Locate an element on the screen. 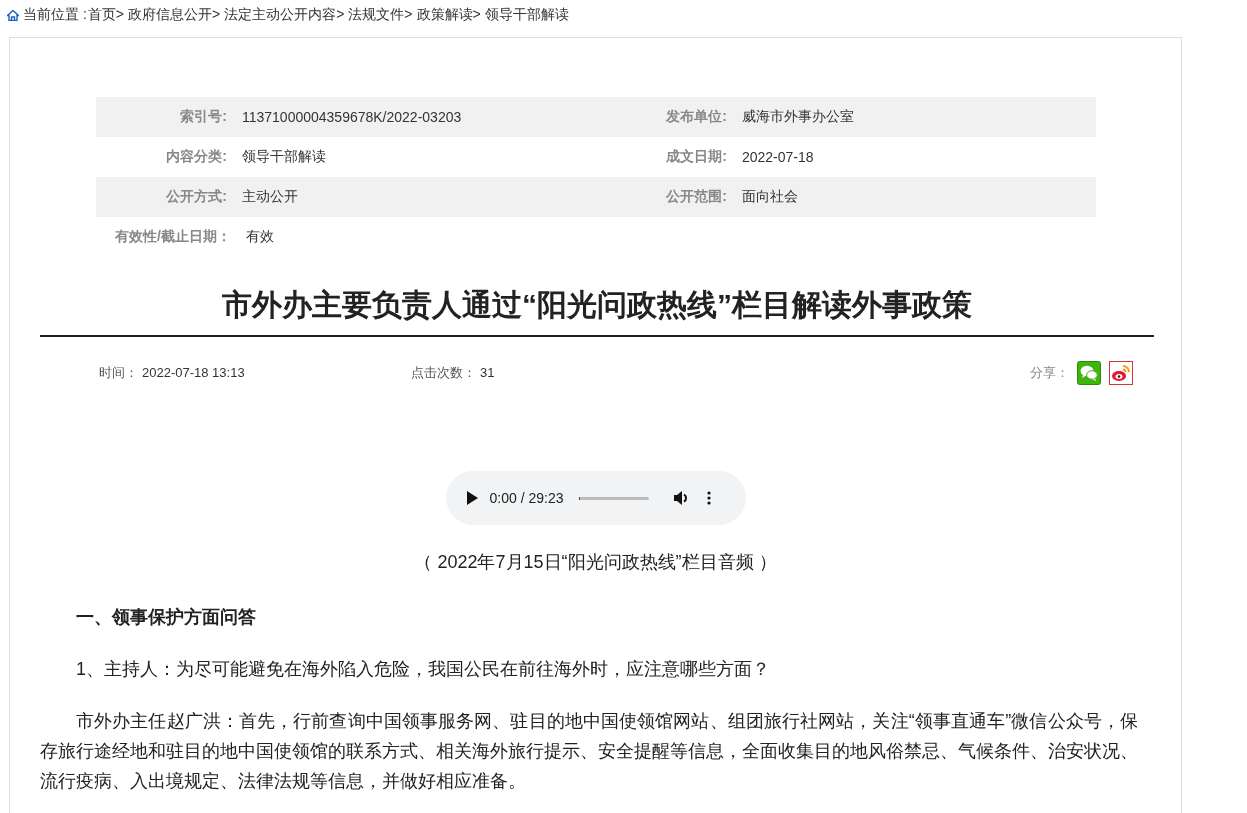  meta-label: 有效性/截止日期： is located at coordinates (172, 237).